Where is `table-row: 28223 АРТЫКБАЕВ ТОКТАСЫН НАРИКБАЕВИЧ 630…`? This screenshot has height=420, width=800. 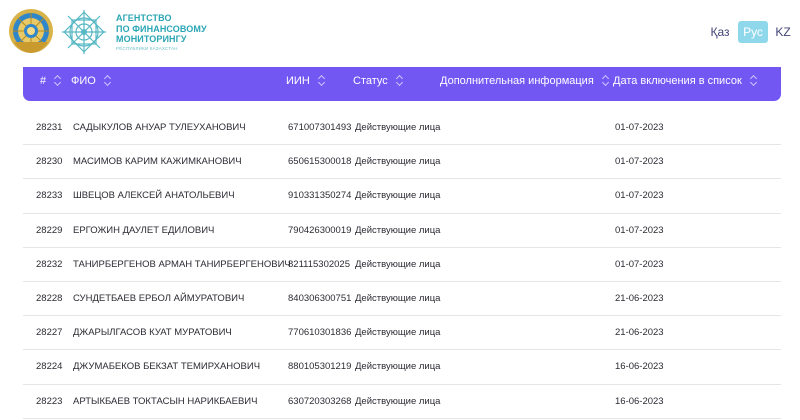 table-row: 28223 АРТЫКБАЕВ ТОКТАСЫН НАРИКБАЕВИЧ 630… is located at coordinates (402, 402).